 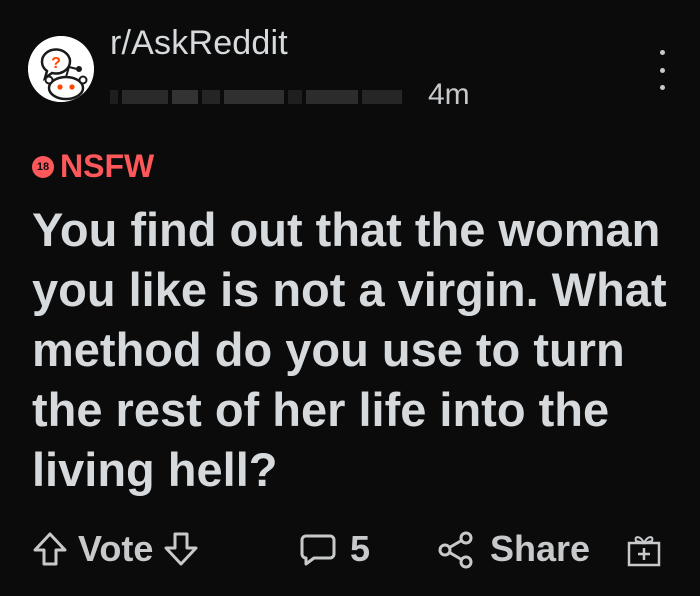 What do you see at coordinates (50, 549) in the screenshot?
I see `arrow-up-icon` at bounding box center [50, 549].